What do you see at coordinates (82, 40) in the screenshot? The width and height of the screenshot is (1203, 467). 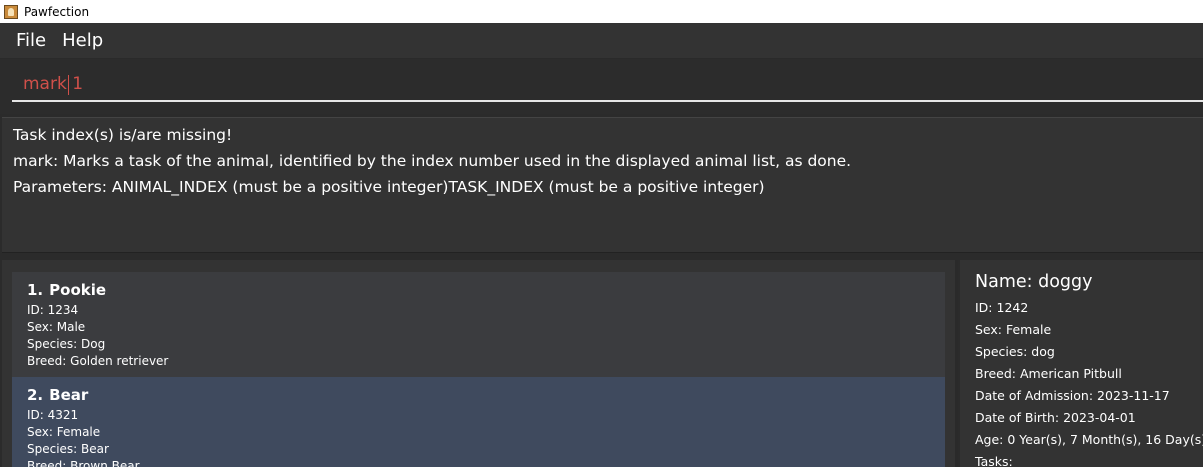 I see `menu-help: Help` at bounding box center [82, 40].